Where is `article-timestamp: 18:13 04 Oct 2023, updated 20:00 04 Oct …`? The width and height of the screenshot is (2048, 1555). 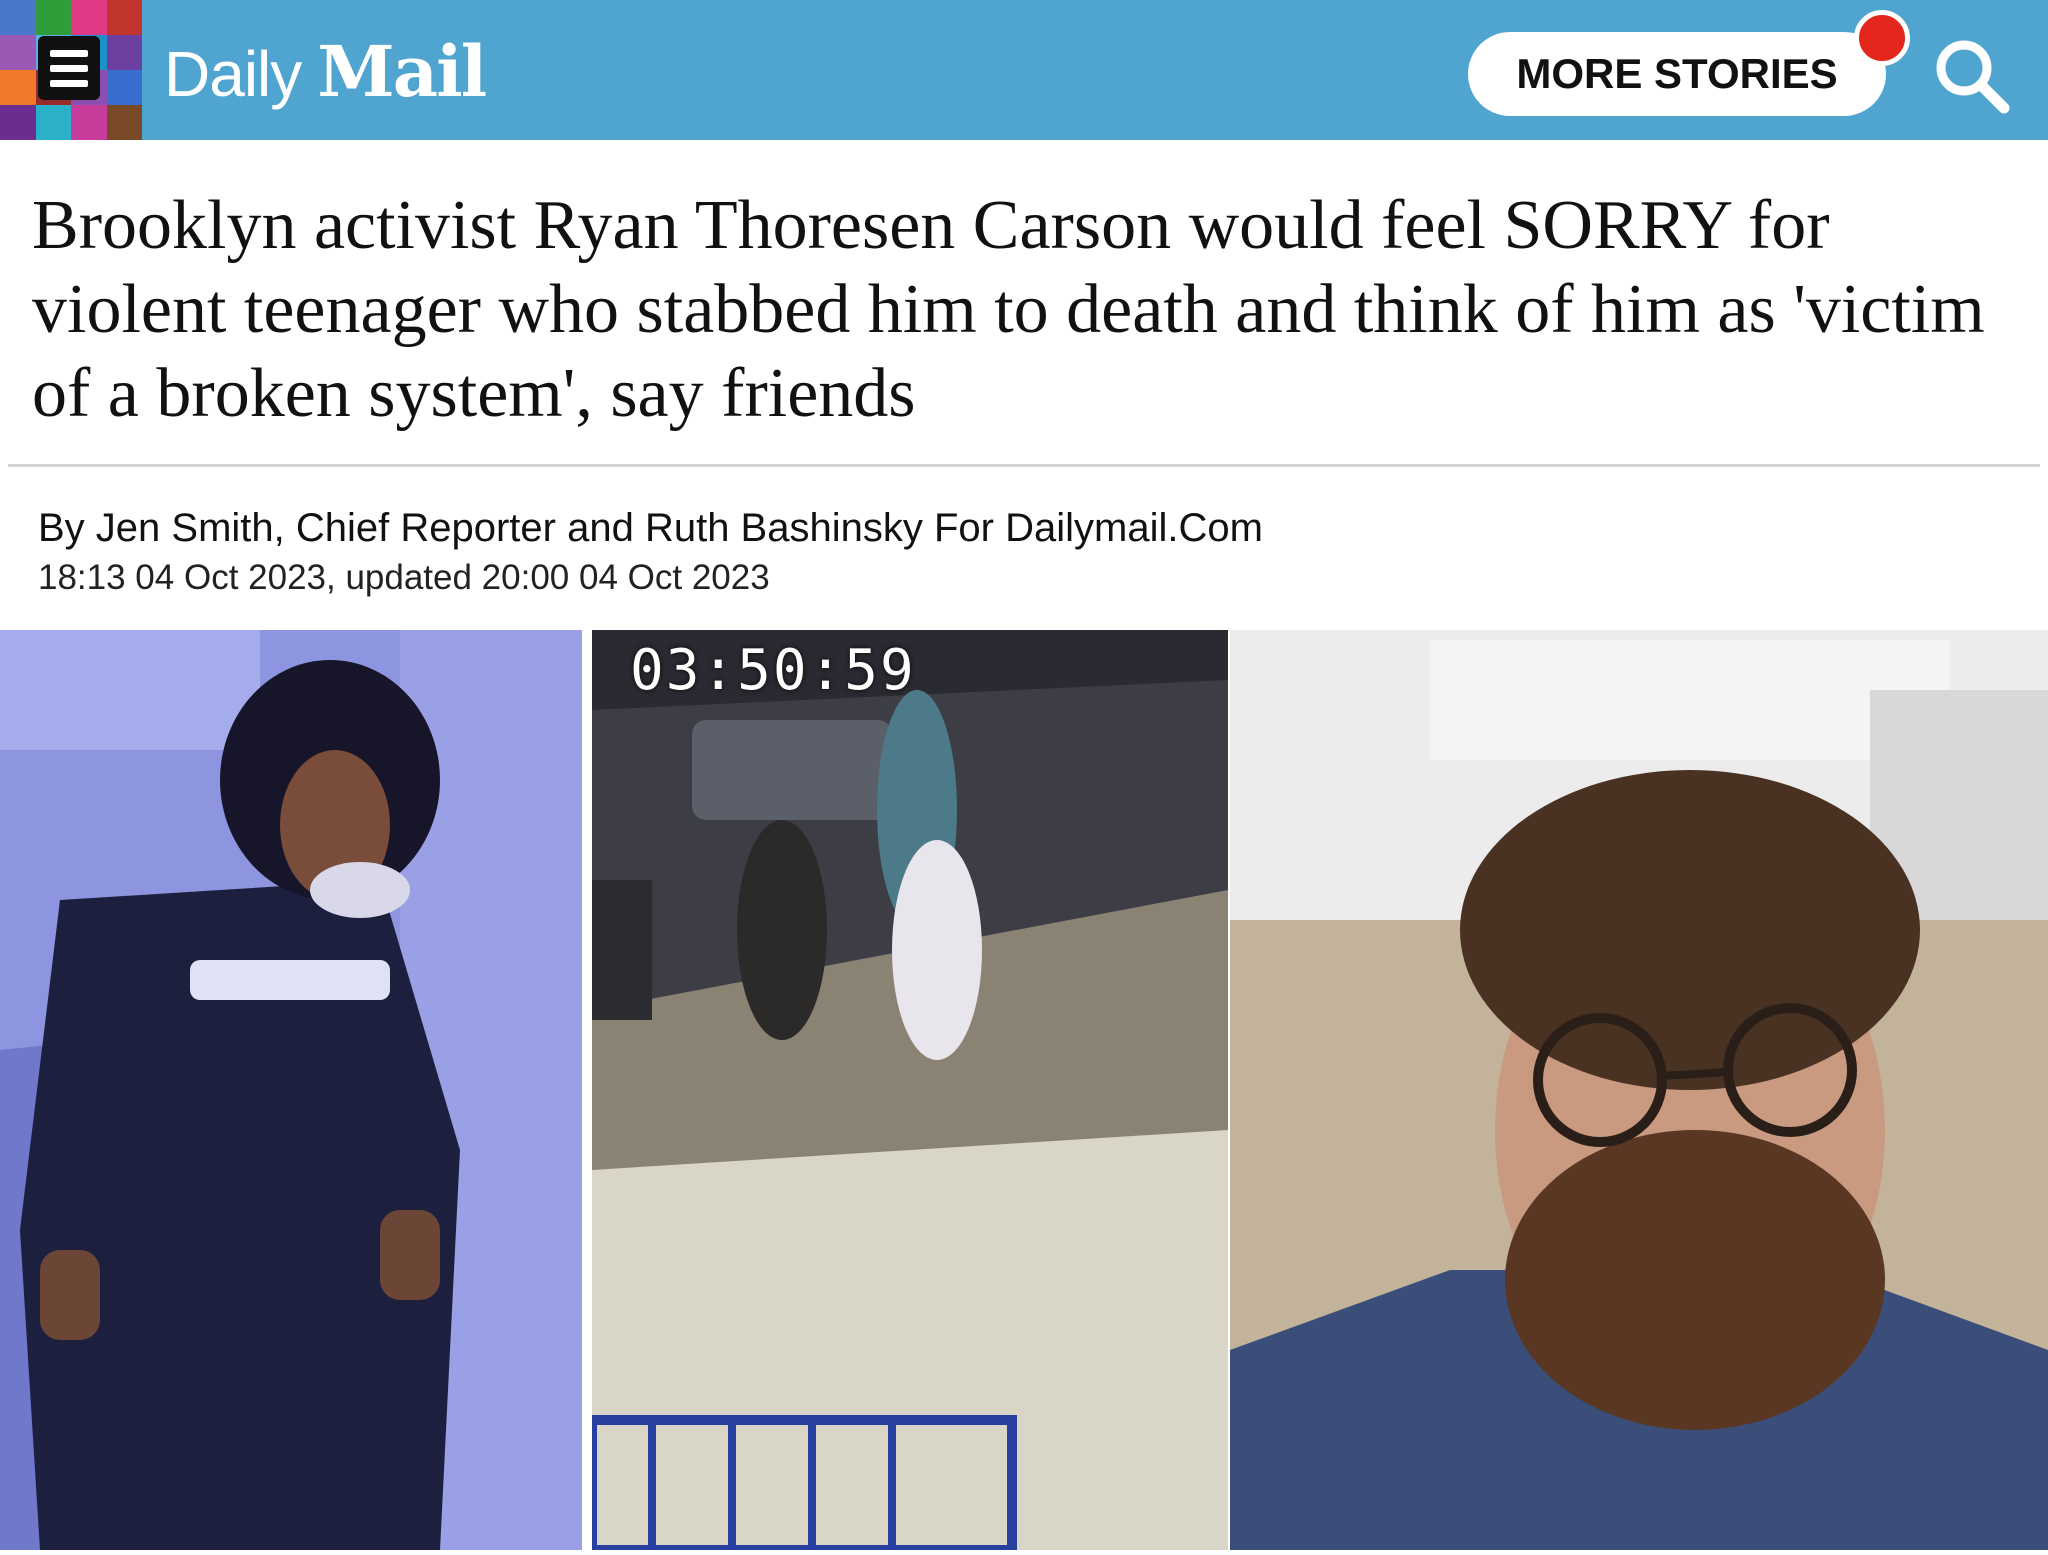
article-timestamp: 18:13 04 Oct 2023, updated 20:00 04 Oct … is located at coordinates (404, 577).